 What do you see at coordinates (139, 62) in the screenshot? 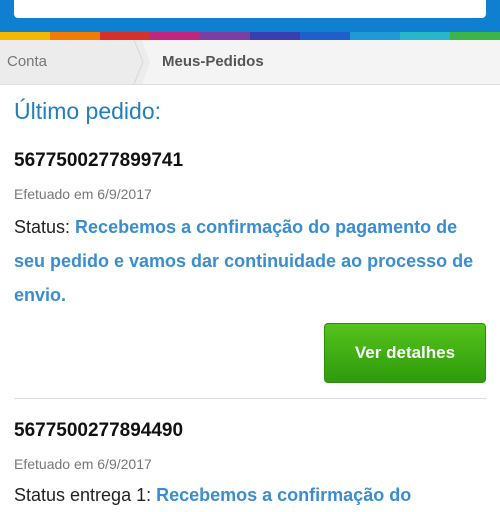
I see `breadcrumb-separator-icon` at bounding box center [139, 62].